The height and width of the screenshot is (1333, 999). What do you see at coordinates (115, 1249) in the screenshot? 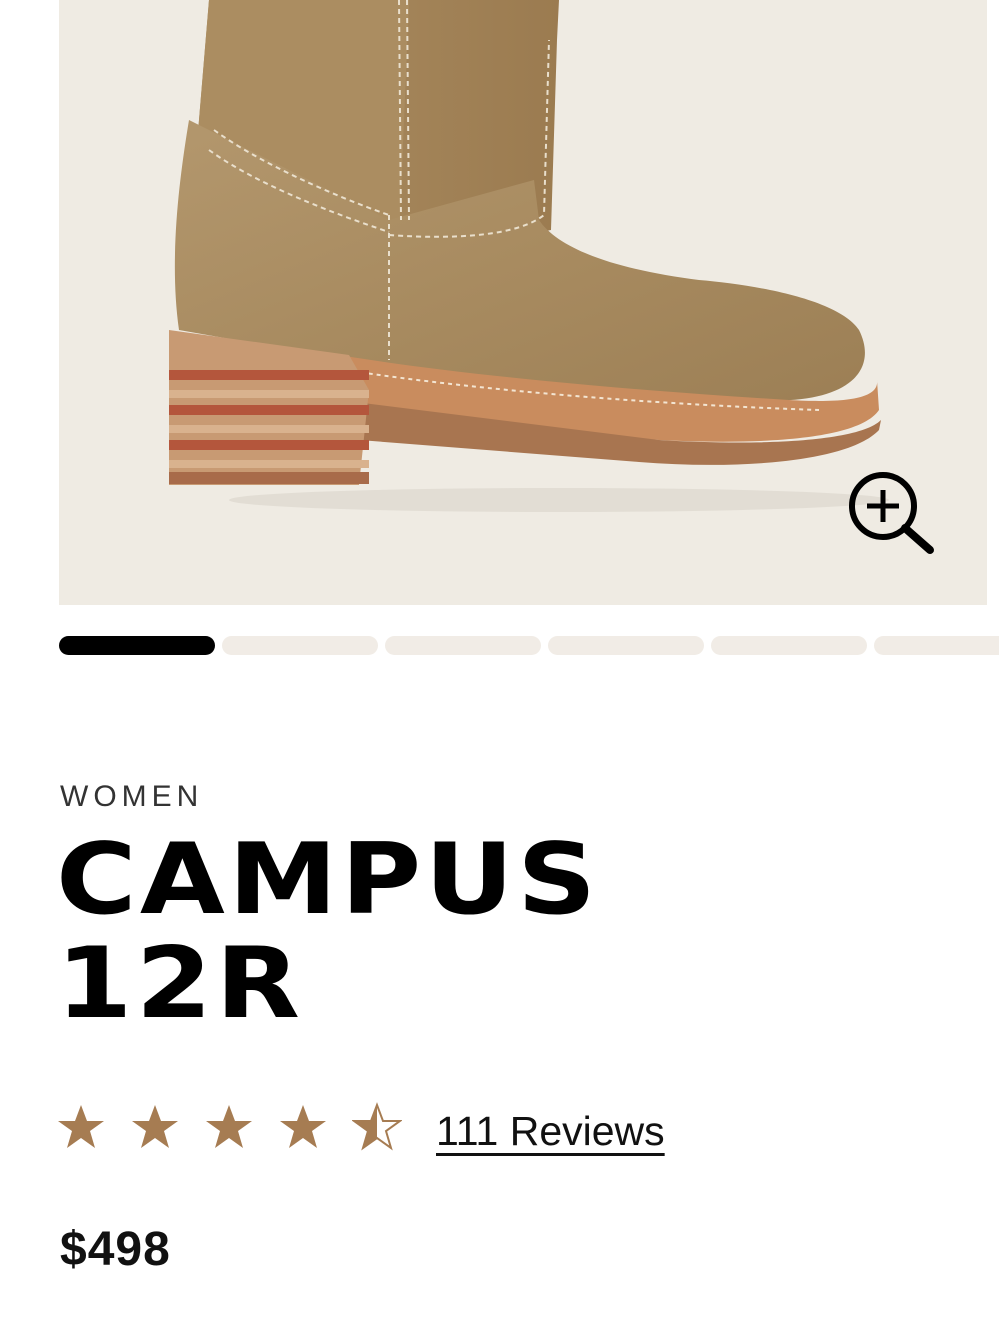
I see `product-price: $498` at bounding box center [115, 1249].